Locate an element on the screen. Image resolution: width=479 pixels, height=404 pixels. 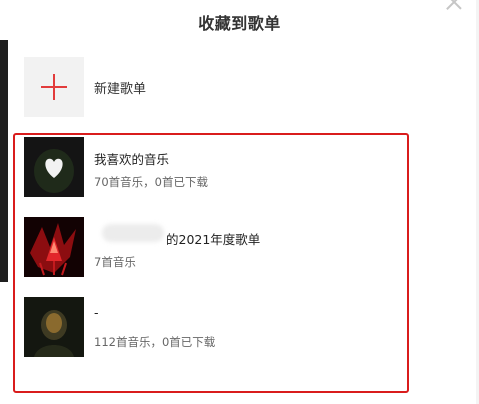
redacted-name is located at coordinates (133, 233).